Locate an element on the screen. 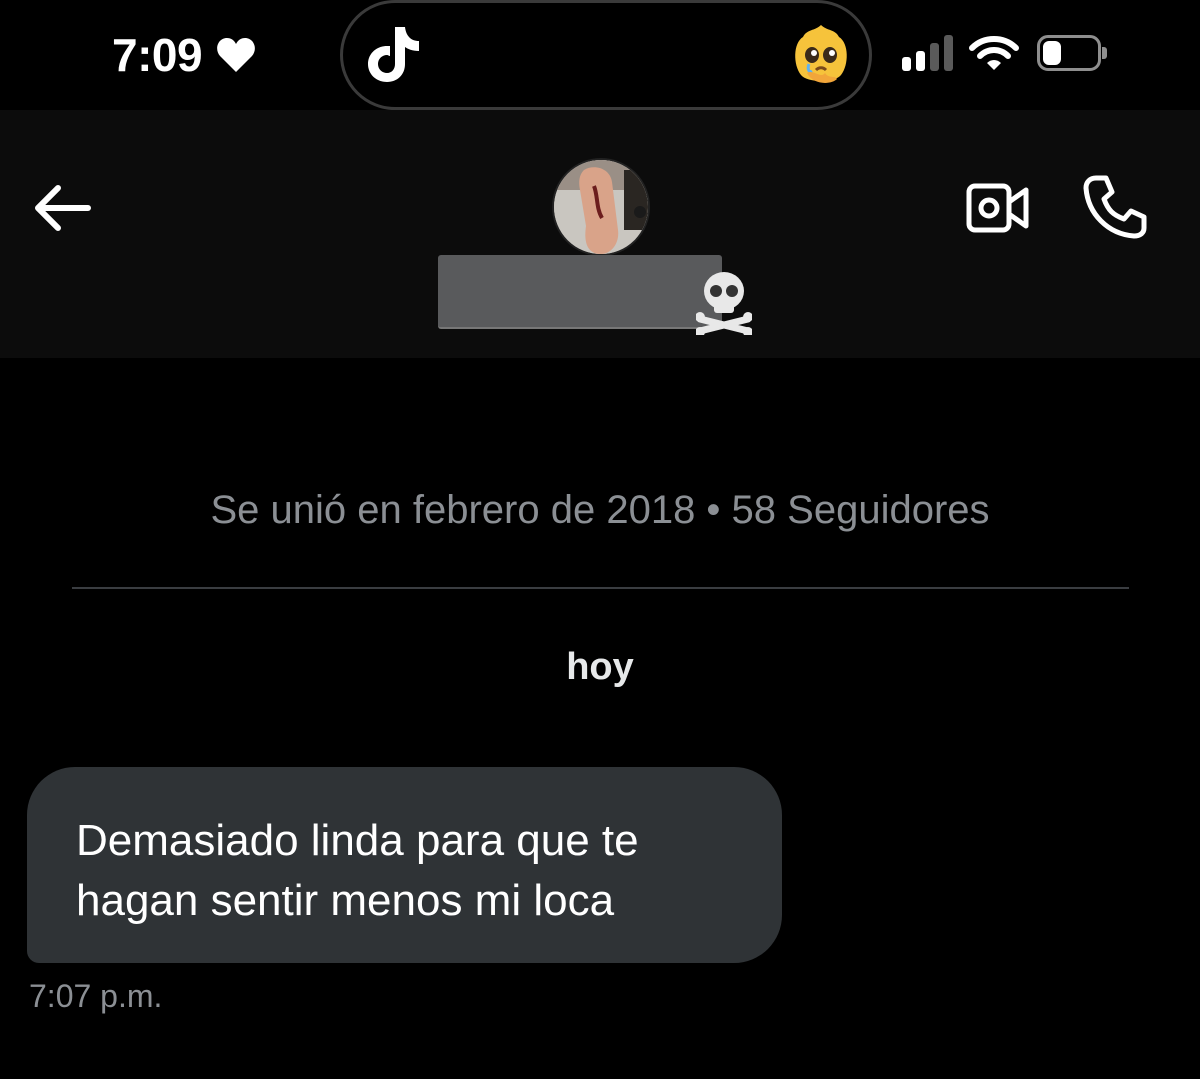  message-timestamp: 7:07 p.m. is located at coordinates (96, 996).